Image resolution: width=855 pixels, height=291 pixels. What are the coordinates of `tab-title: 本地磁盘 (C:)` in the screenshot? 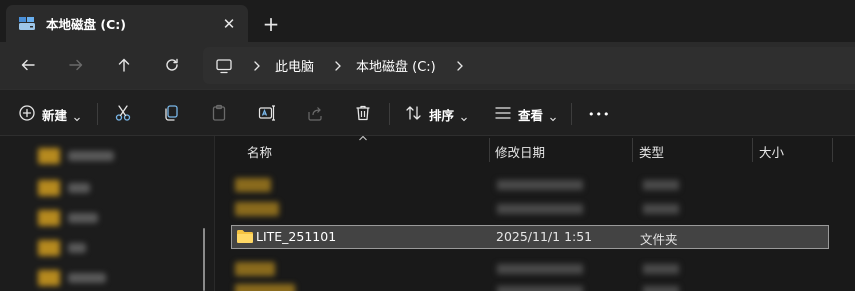 It's located at (86, 24).